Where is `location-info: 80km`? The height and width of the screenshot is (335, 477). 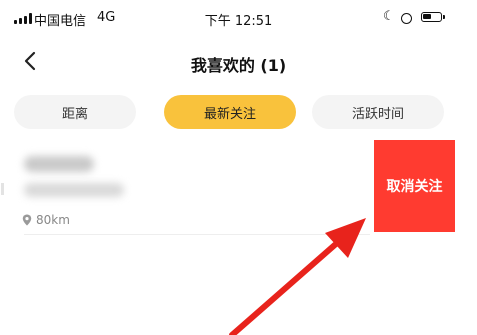 location-info: 80km is located at coordinates (46, 220).